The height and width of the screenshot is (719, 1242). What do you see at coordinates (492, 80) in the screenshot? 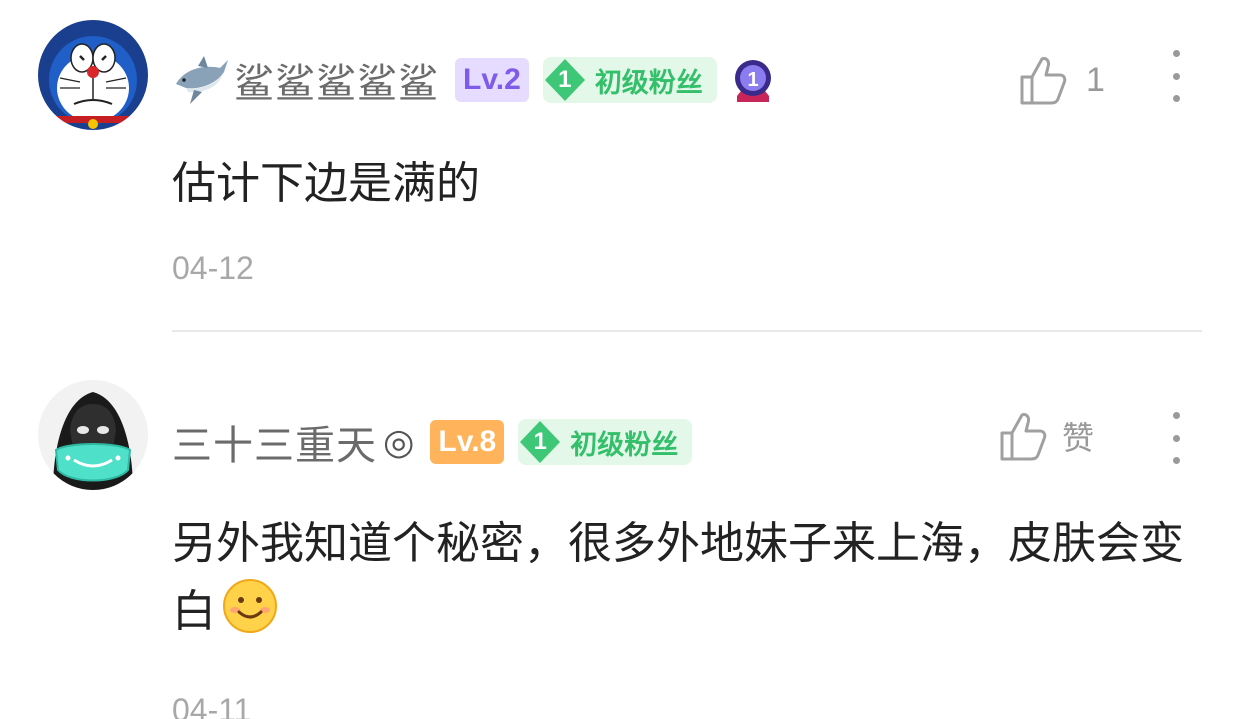
I see `level-badge: Lv.2` at bounding box center [492, 80].